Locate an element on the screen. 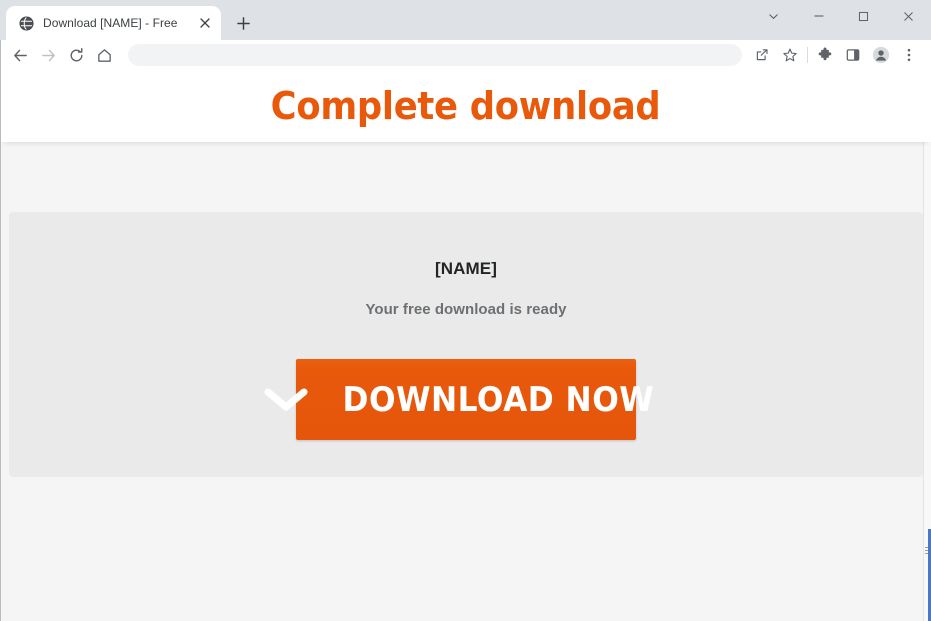 Image resolution: width=931 pixels, height=621 pixels. tab-strip: Download [NAME] - Free is located at coordinates (465, 20).